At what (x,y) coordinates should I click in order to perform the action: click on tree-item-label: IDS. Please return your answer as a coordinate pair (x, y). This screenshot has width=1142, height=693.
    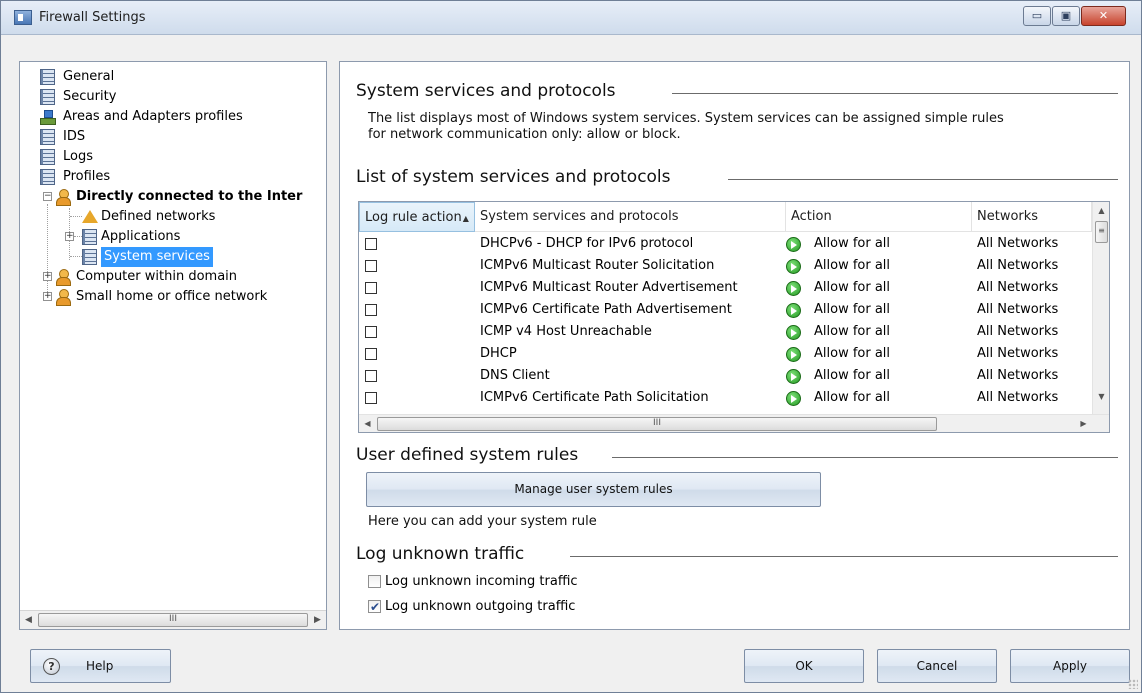
    Looking at the image, I should click on (74, 136).